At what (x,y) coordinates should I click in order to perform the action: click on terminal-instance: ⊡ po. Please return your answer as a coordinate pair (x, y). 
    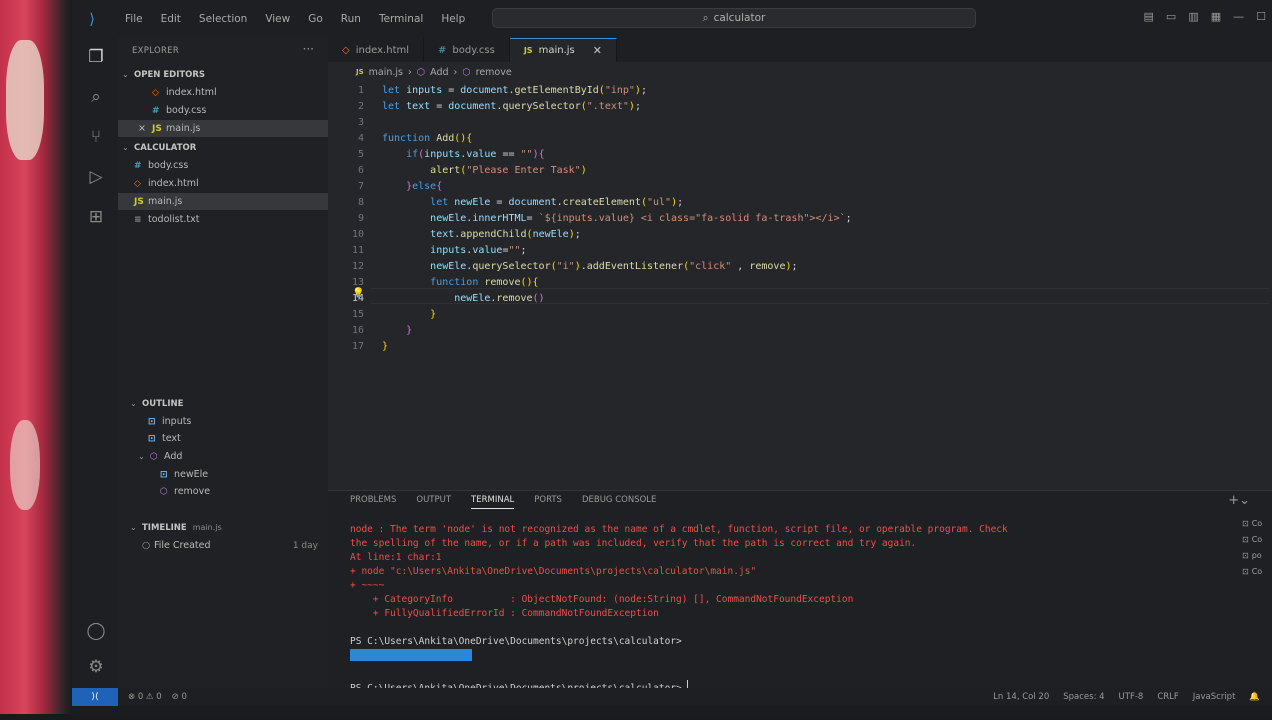
    Looking at the image, I should click on (1257, 555).